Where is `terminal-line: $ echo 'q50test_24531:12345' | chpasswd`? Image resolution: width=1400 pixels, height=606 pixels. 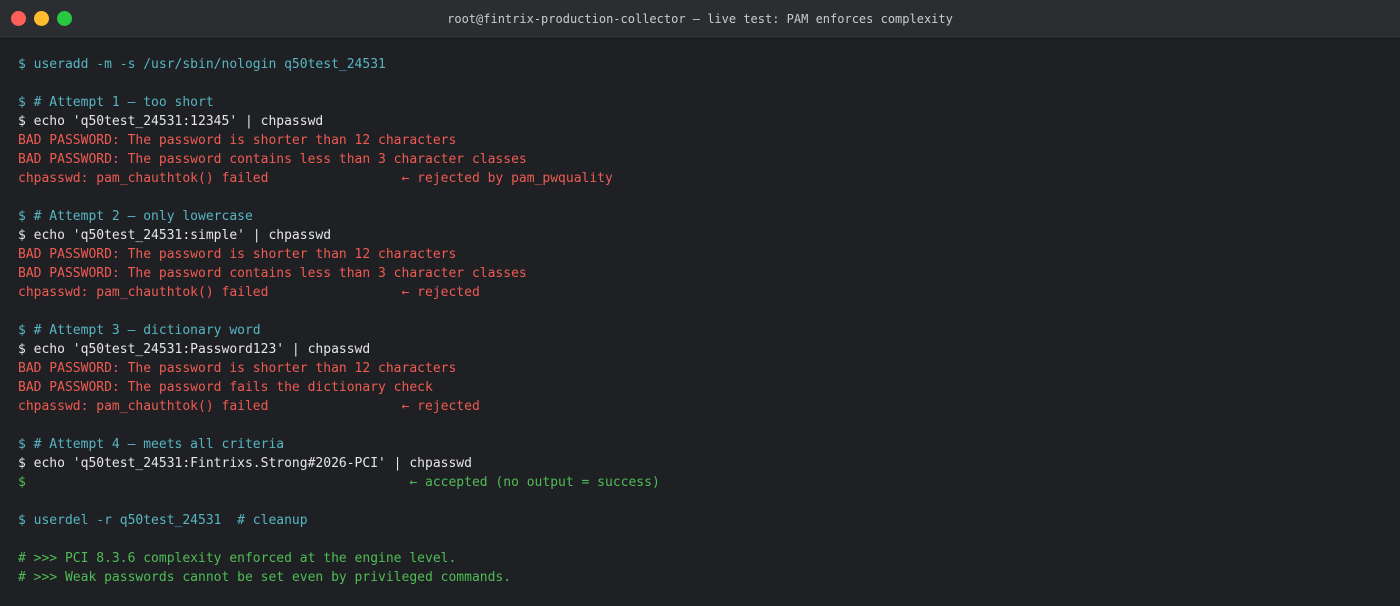 terminal-line: $ echo 'q50test_24531:12345' | chpasswd is located at coordinates (171, 121).